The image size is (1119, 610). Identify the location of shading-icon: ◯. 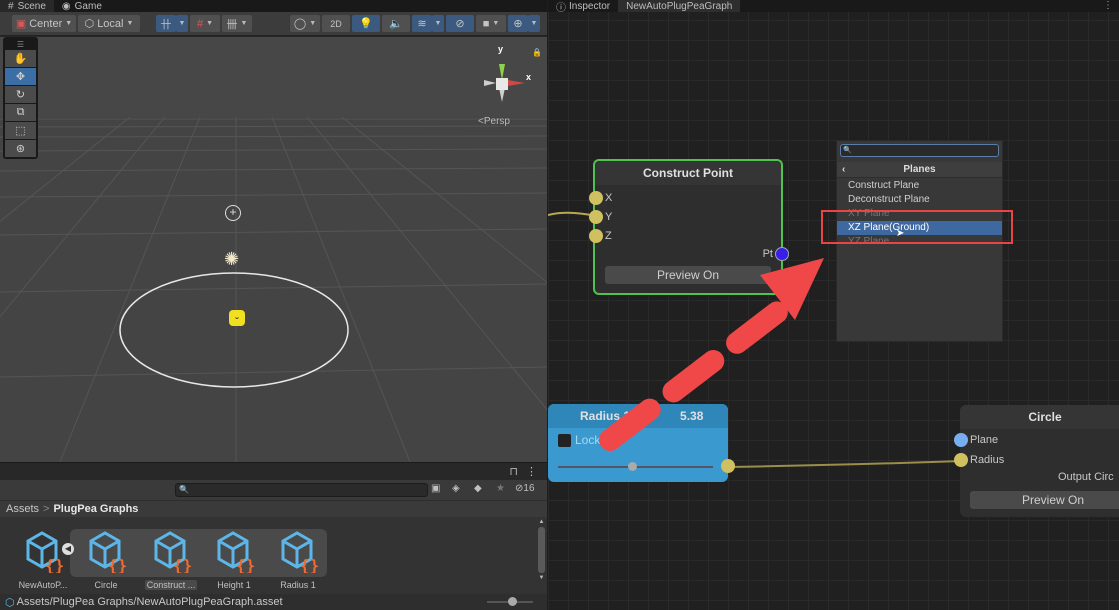
(300, 24).